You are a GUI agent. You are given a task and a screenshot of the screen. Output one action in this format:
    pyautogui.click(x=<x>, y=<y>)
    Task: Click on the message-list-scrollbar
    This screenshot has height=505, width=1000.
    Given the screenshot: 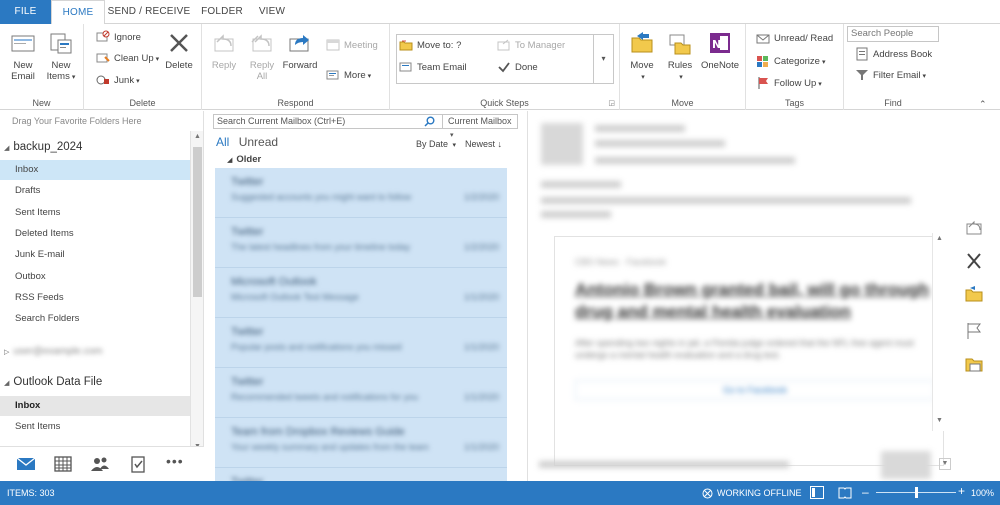 What is the action you would take?
    pyautogui.click(x=513, y=324)
    